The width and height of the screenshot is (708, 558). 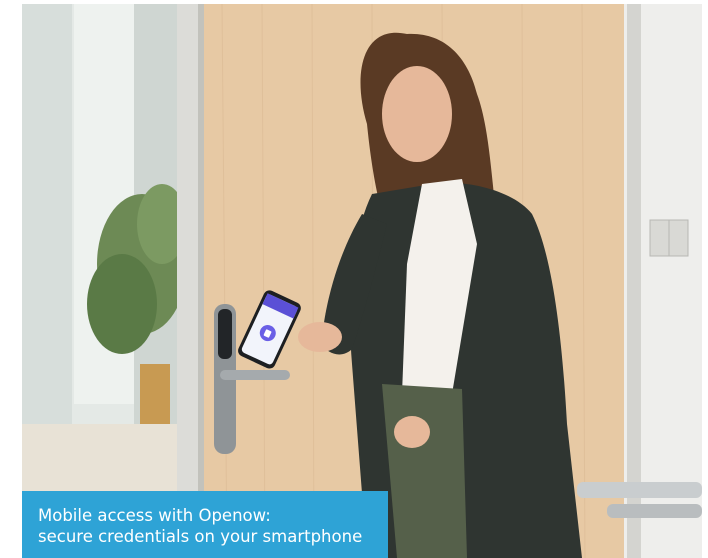 I want to click on caption-line-1: Mobile access with Openow:, so click(x=154, y=515).